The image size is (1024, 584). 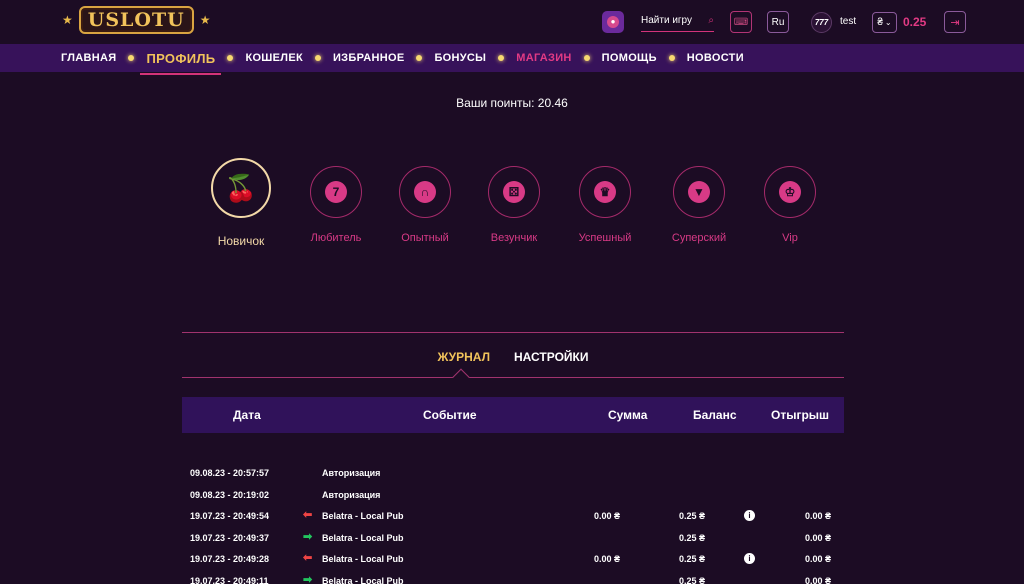 I want to click on logo-text: USLOTU, so click(x=136, y=20).